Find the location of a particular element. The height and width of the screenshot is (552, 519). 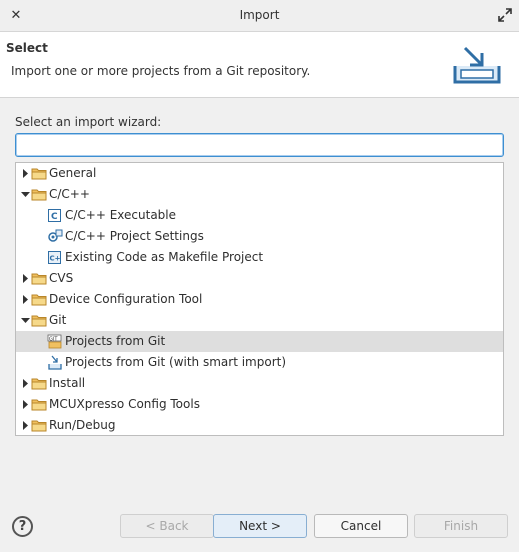

import-banner-icon is located at coordinates (477, 65).